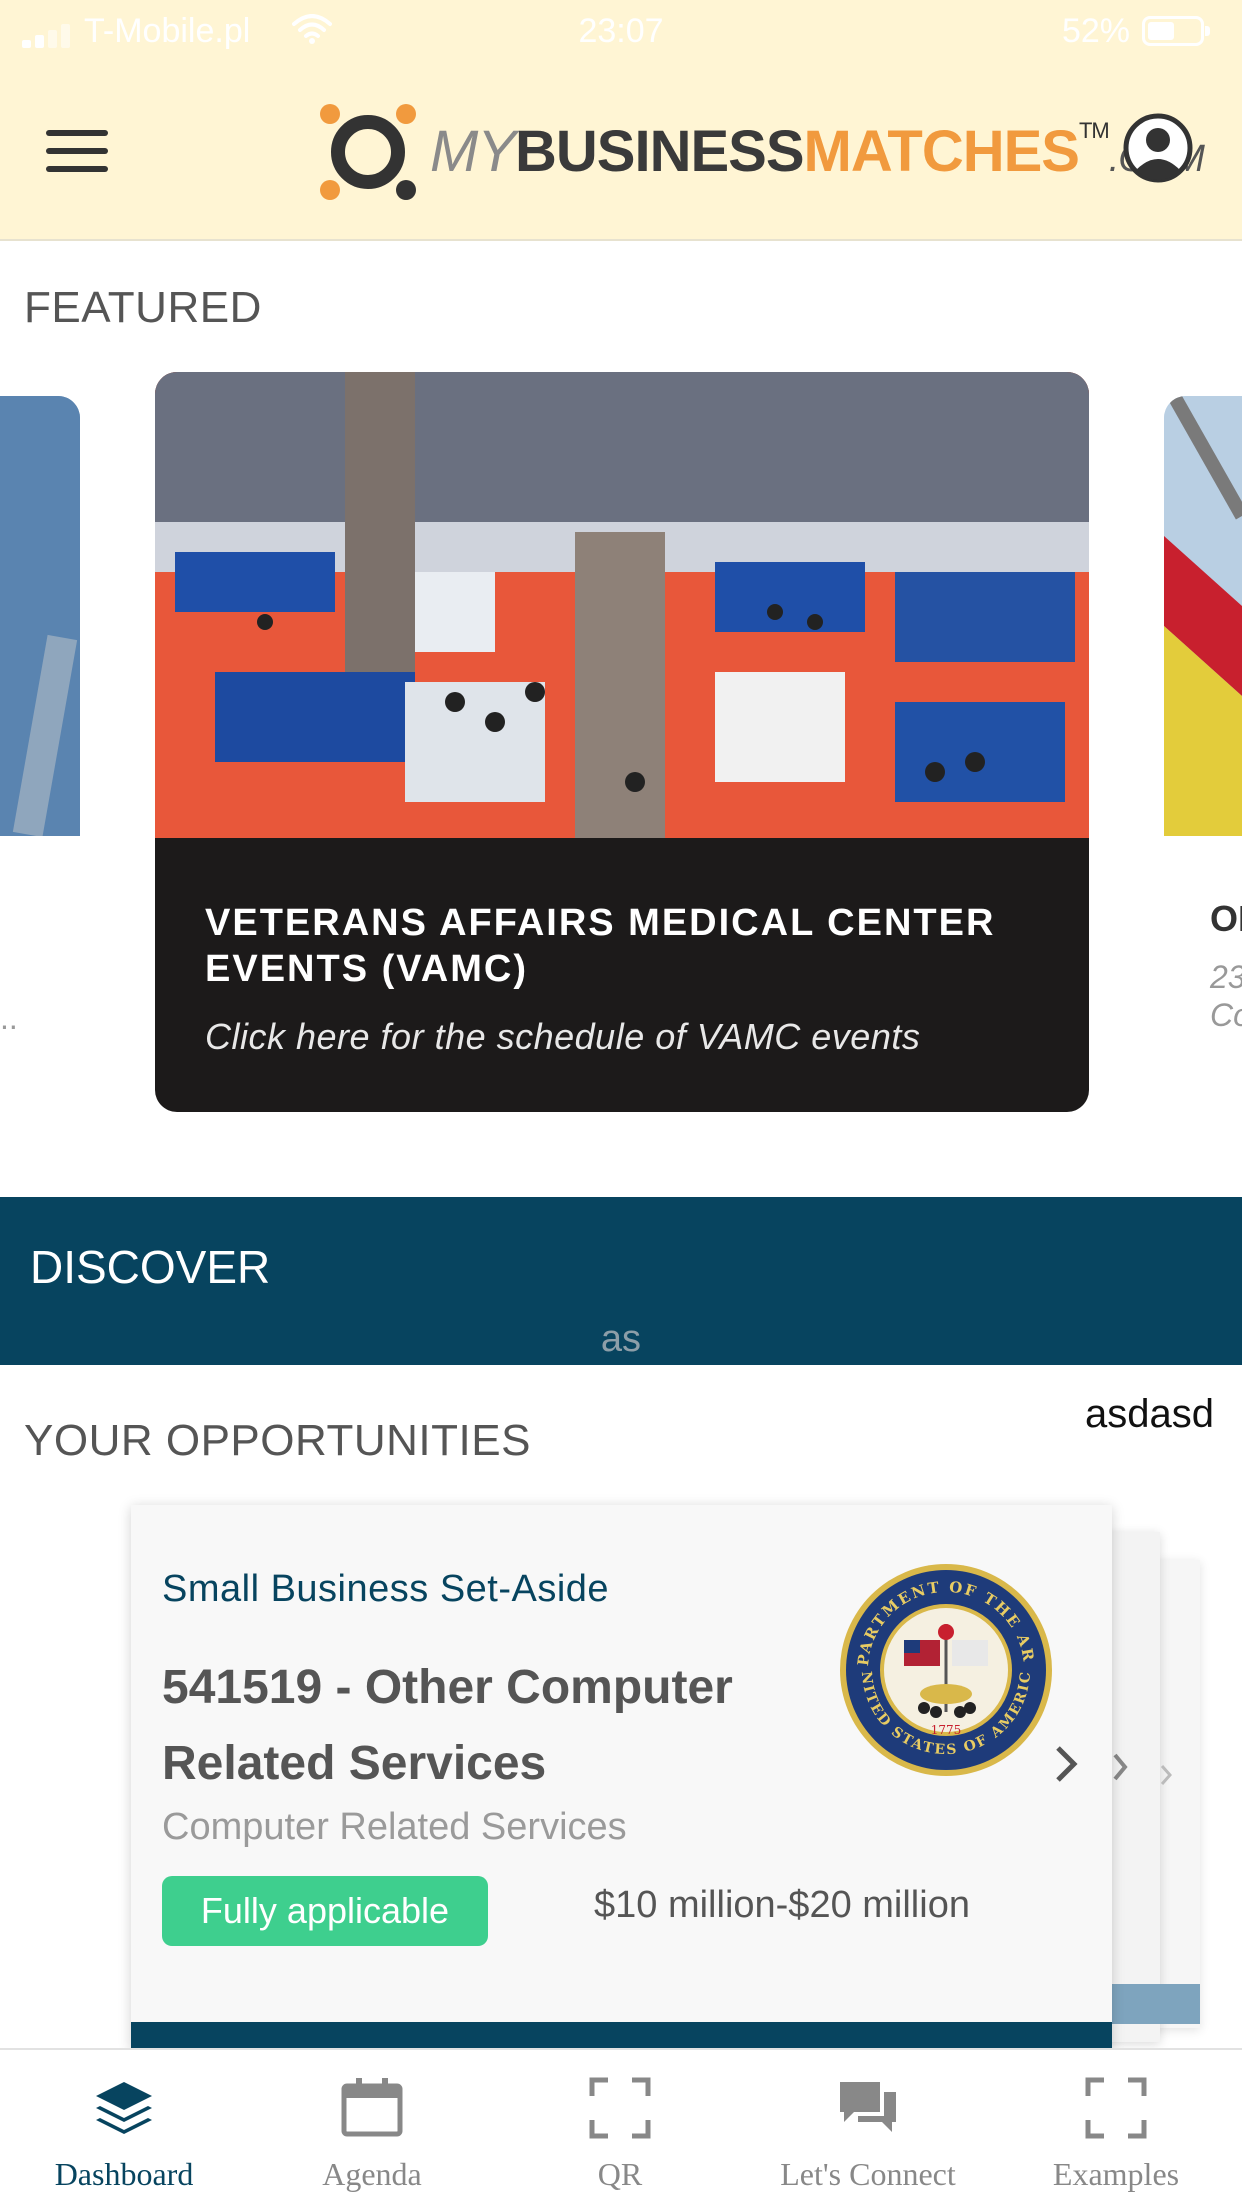  What do you see at coordinates (394, 1827) in the screenshot?
I see `opportunity-category: Computer Related Services` at bounding box center [394, 1827].